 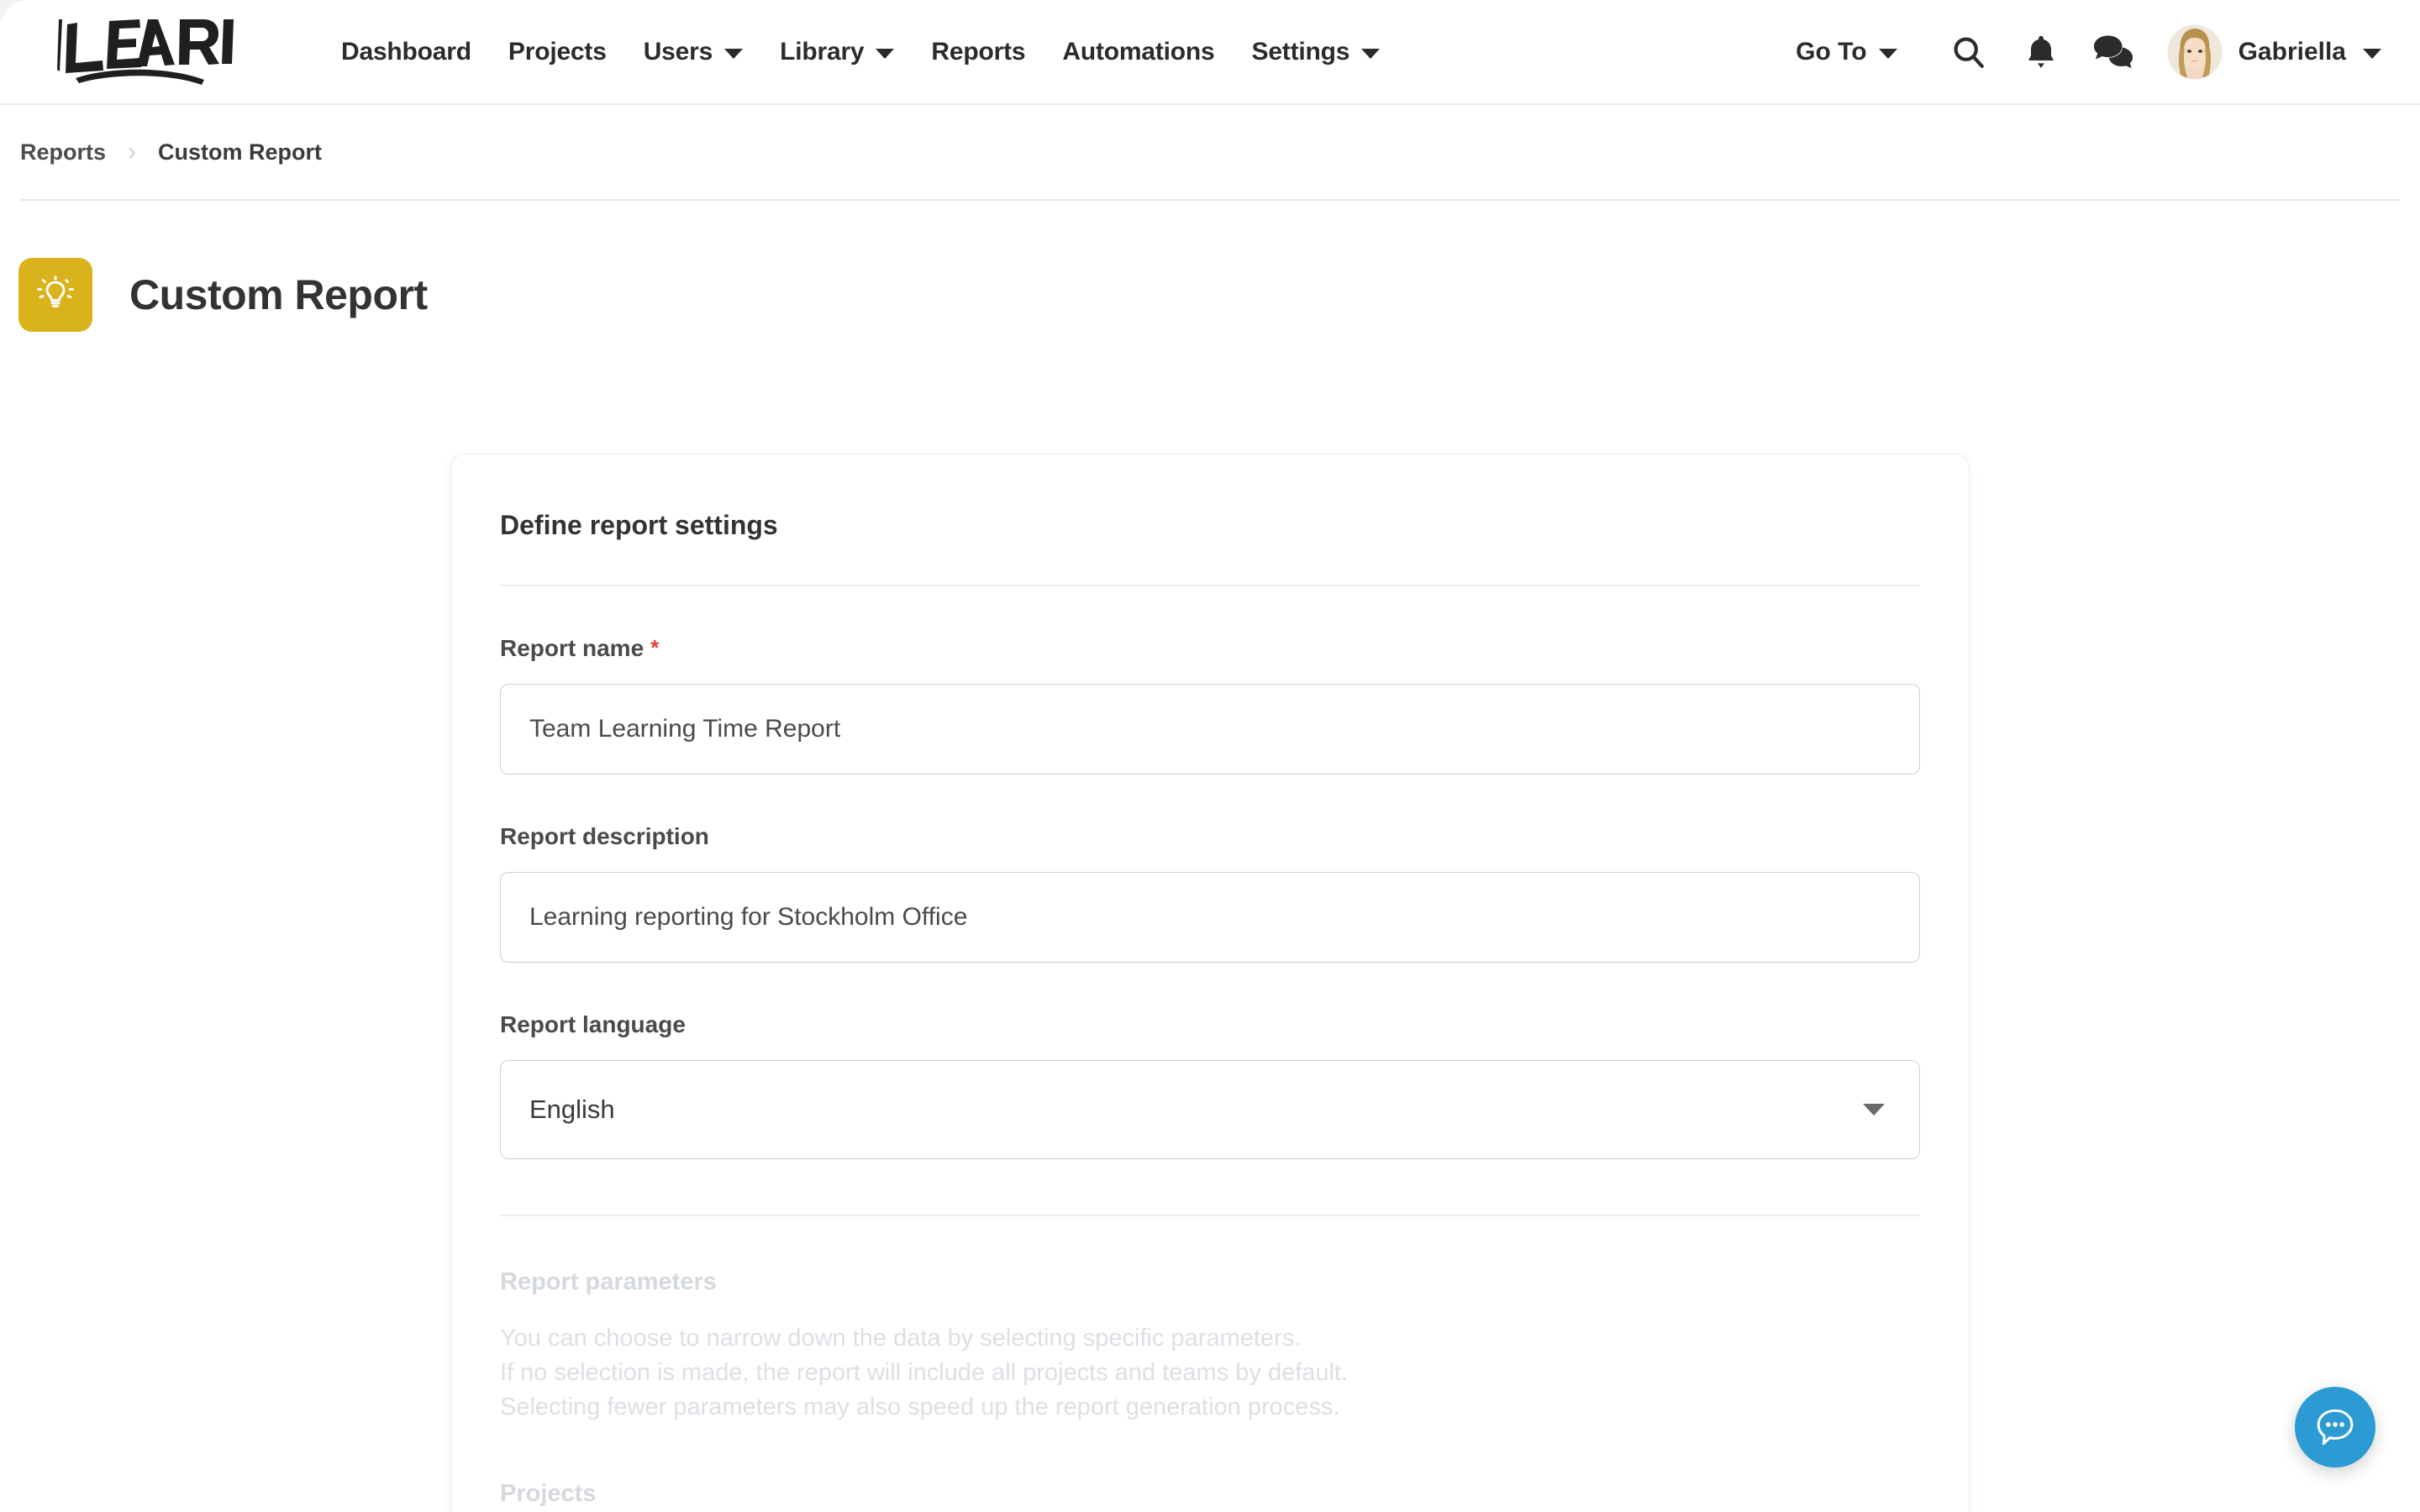 I want to click on lightbulb-icon, so click(x=55, y=291).